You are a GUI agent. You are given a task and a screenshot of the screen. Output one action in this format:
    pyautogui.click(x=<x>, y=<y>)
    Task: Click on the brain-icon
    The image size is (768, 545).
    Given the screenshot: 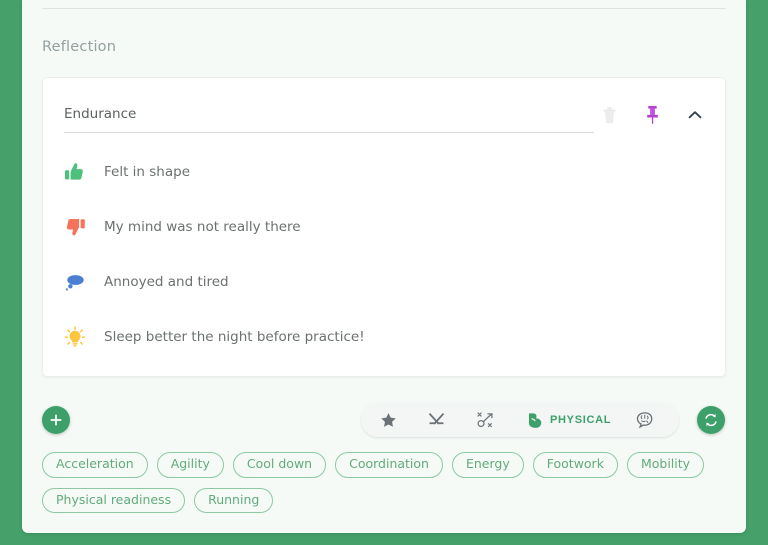 What is the action you would take?
    pyautogui.click(x=645, y=420)
    